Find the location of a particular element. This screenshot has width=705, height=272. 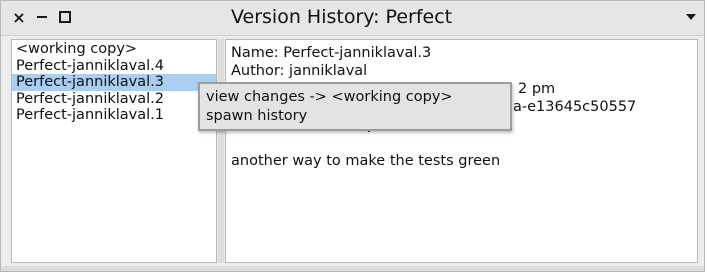

close-icon: × is located at coordinates (19, 17).